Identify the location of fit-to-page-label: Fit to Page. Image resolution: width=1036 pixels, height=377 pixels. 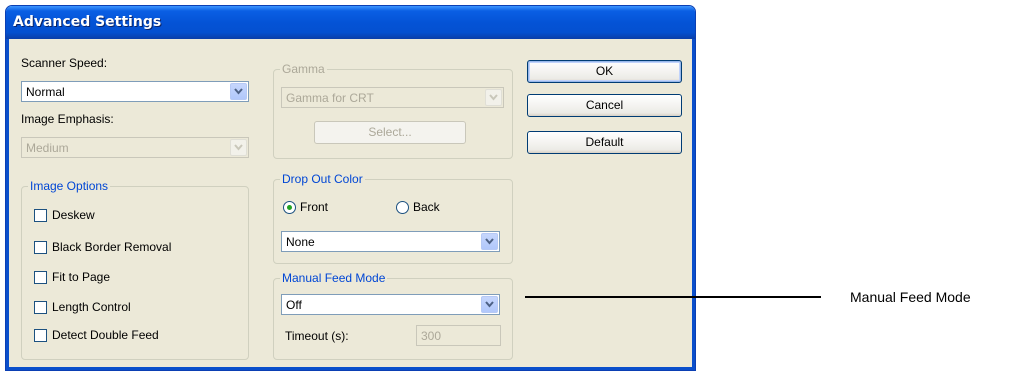
(81, 277).